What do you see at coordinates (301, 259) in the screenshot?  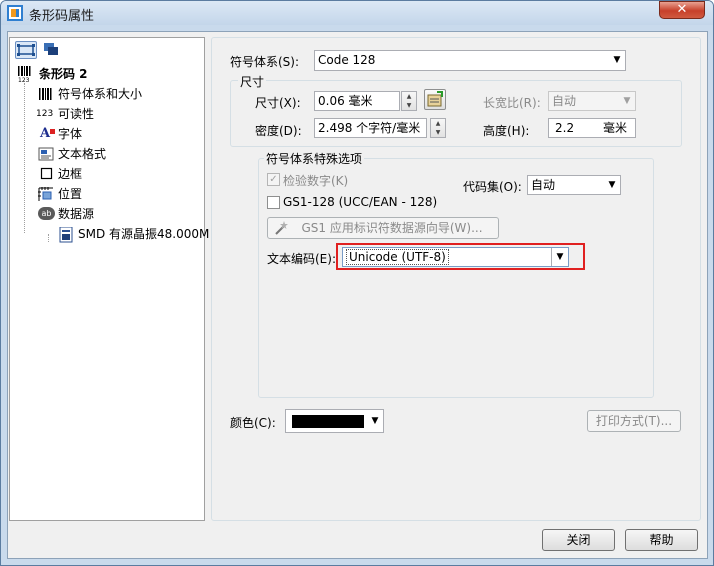 I see `text-encoding-label: 文本编码(E):` at bounding box center [301, 259].